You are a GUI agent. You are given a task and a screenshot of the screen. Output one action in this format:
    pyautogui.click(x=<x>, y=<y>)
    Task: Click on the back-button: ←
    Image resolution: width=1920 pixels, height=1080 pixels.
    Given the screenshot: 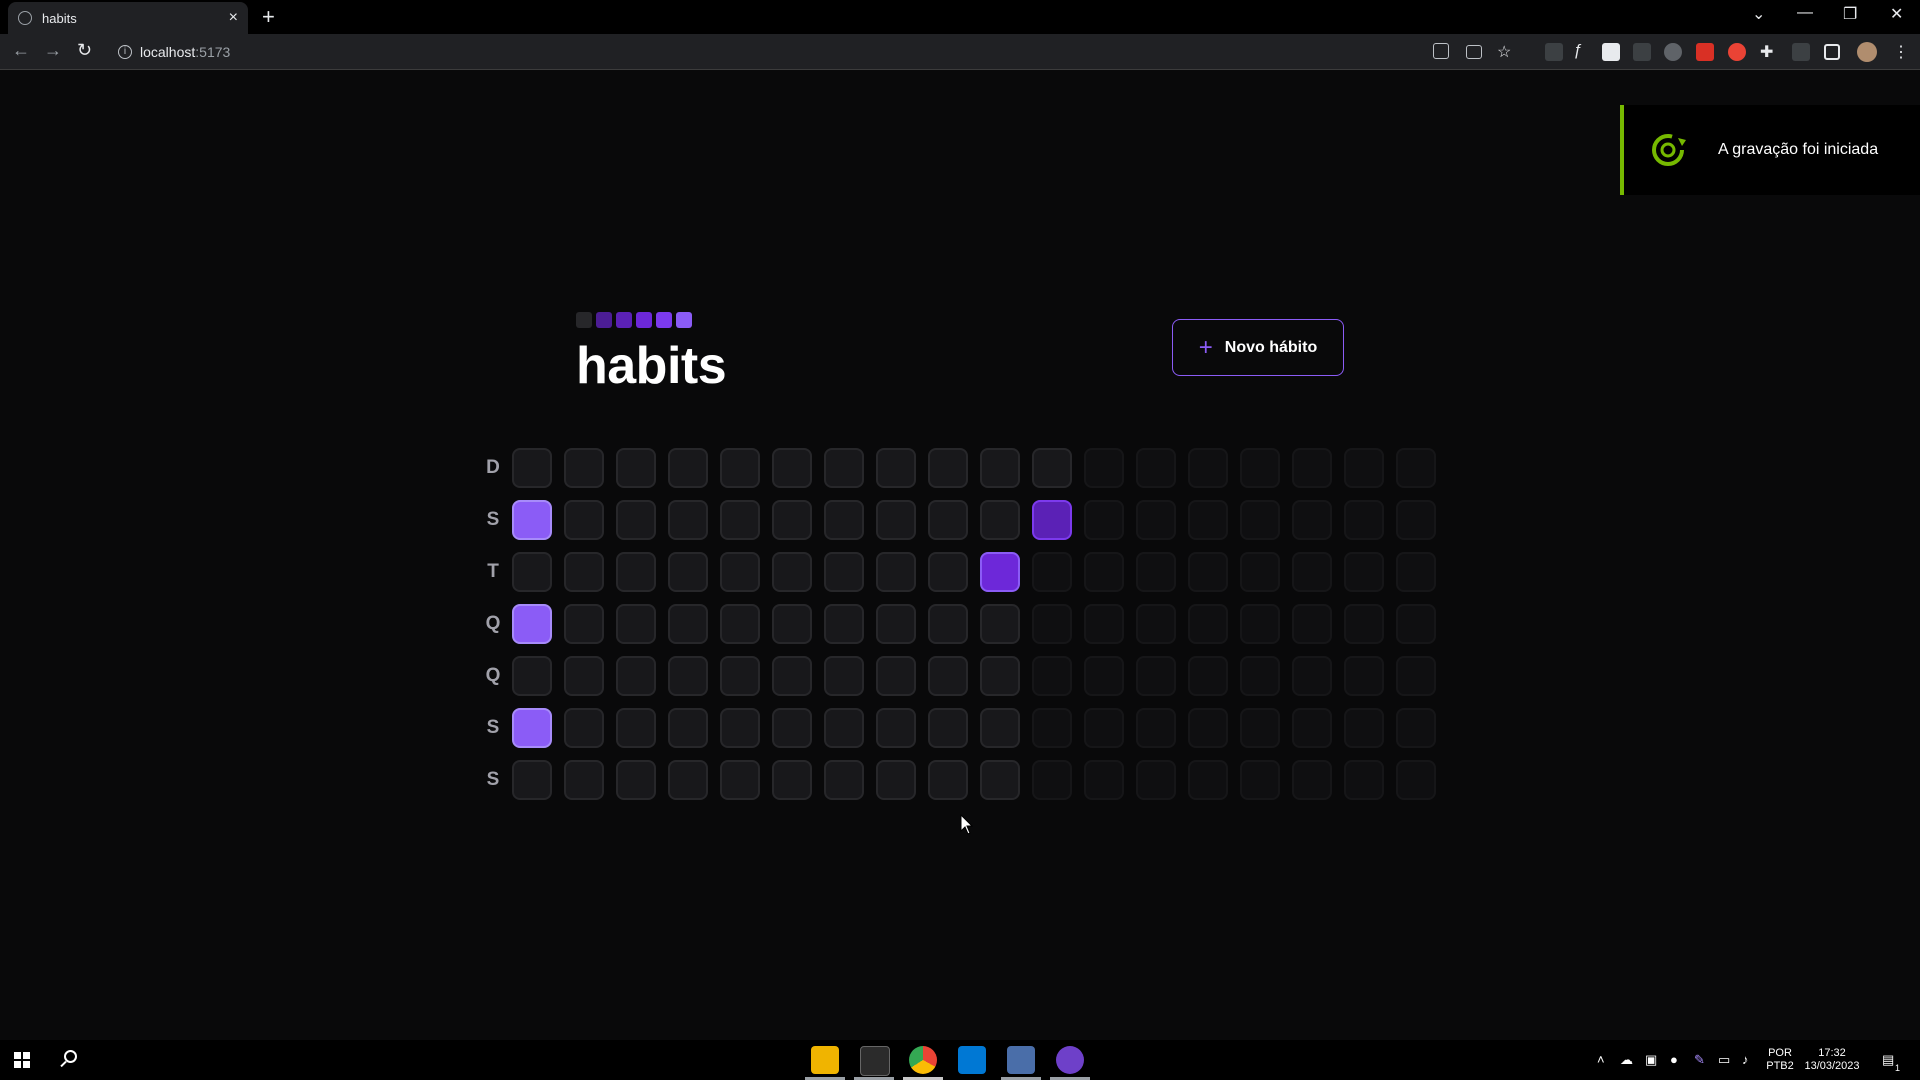 What is the action you would take?
    pyautogui.click(x=21, y=50)
    